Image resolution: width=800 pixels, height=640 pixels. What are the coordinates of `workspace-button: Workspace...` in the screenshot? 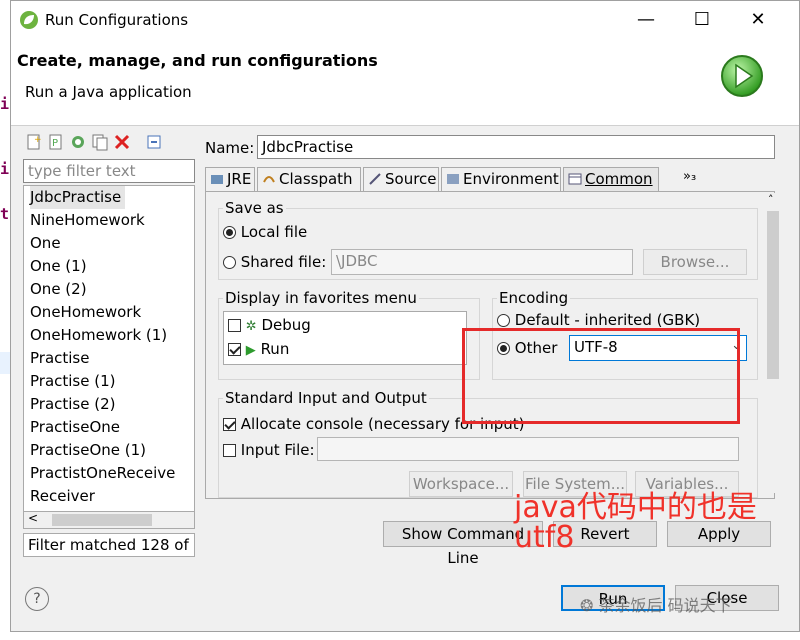 It's located at (461, 484).